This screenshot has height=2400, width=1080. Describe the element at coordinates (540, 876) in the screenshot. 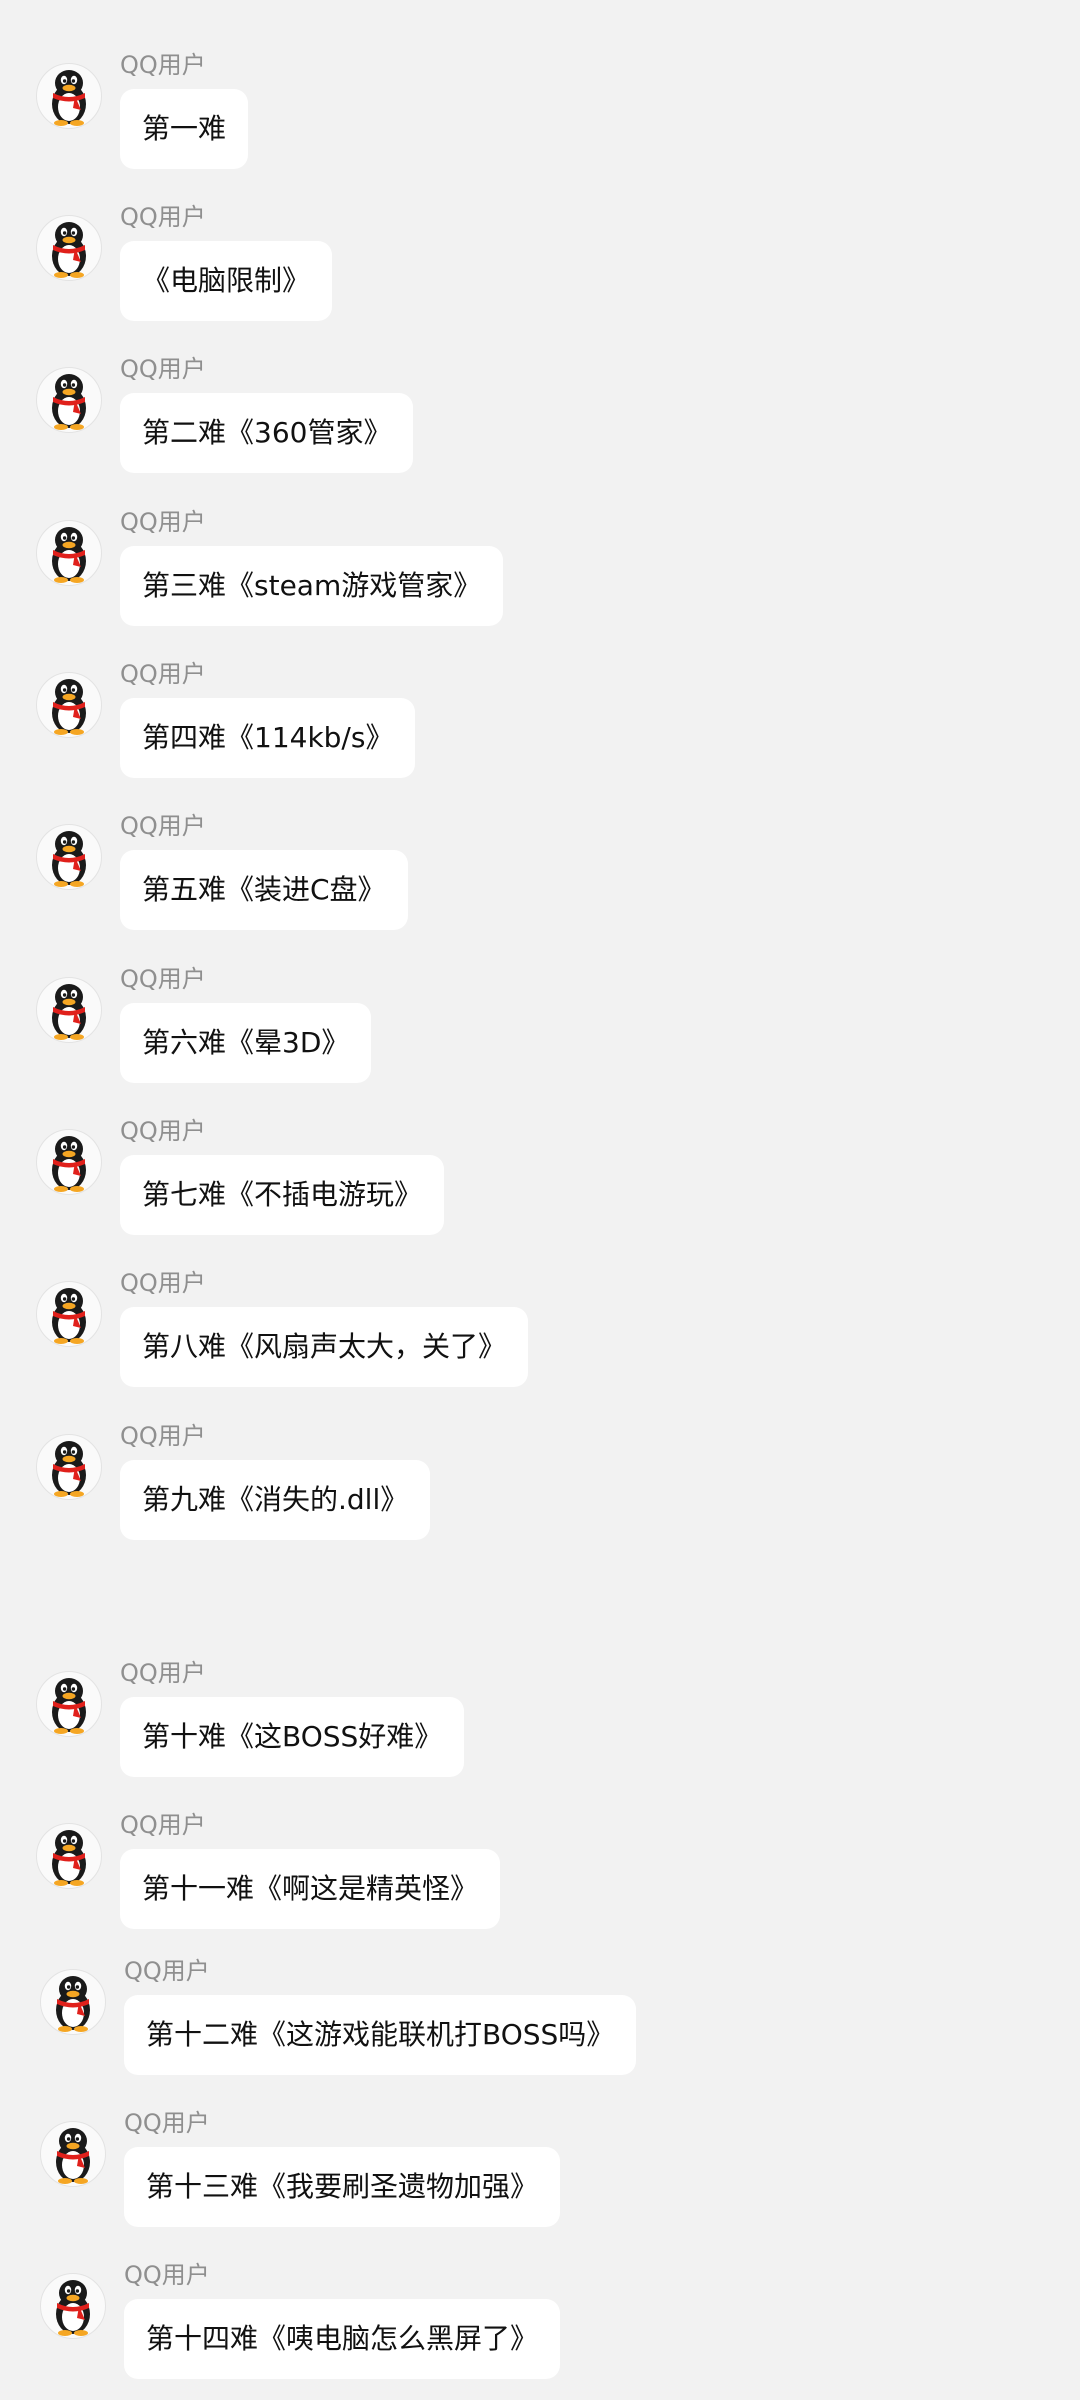

I see `chat-message: QQ用户 第五难《装进C盘》` at that location.